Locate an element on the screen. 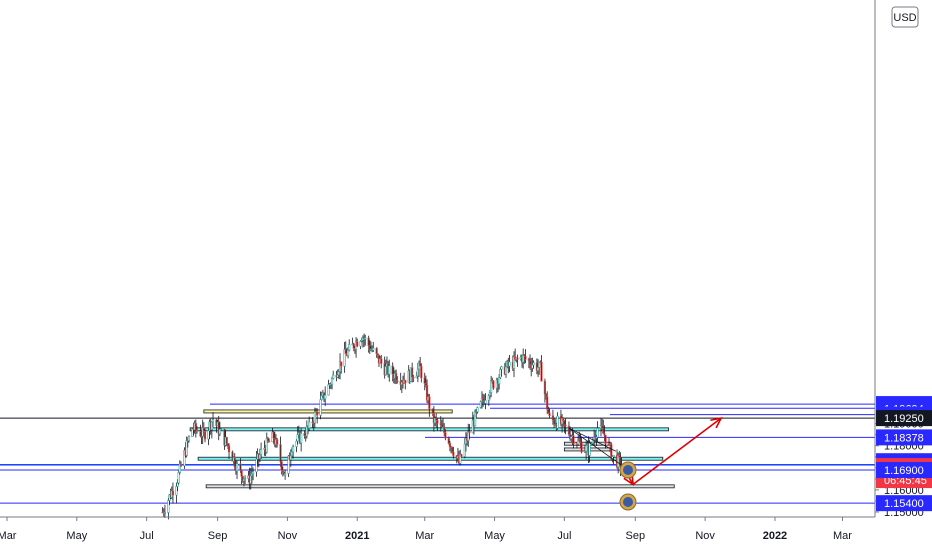 This screenshot has width=932, height=555. price-label-text: 1.19250 is located at coordinates (904, 419).